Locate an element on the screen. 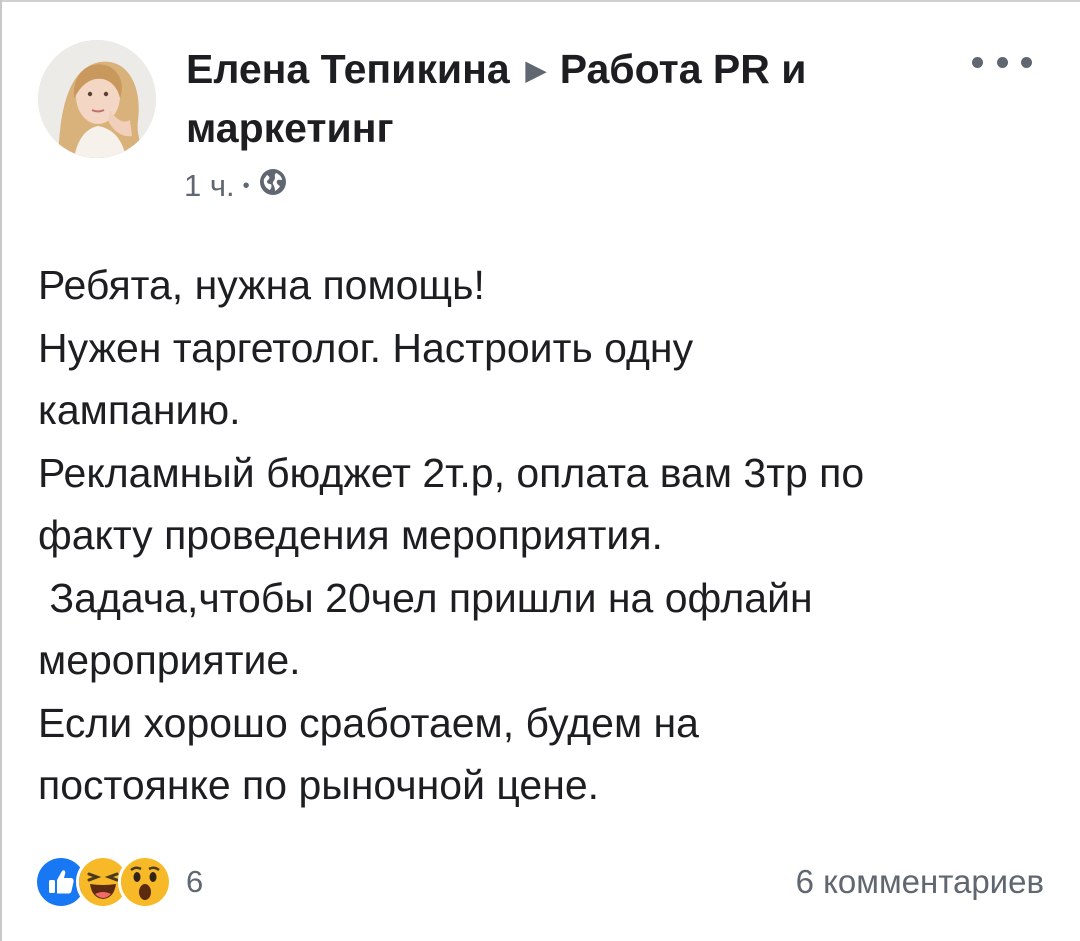 This screenshot has width=1080, height=941. arrow-right-icon: ▶ is located at coordinates (535, 70).